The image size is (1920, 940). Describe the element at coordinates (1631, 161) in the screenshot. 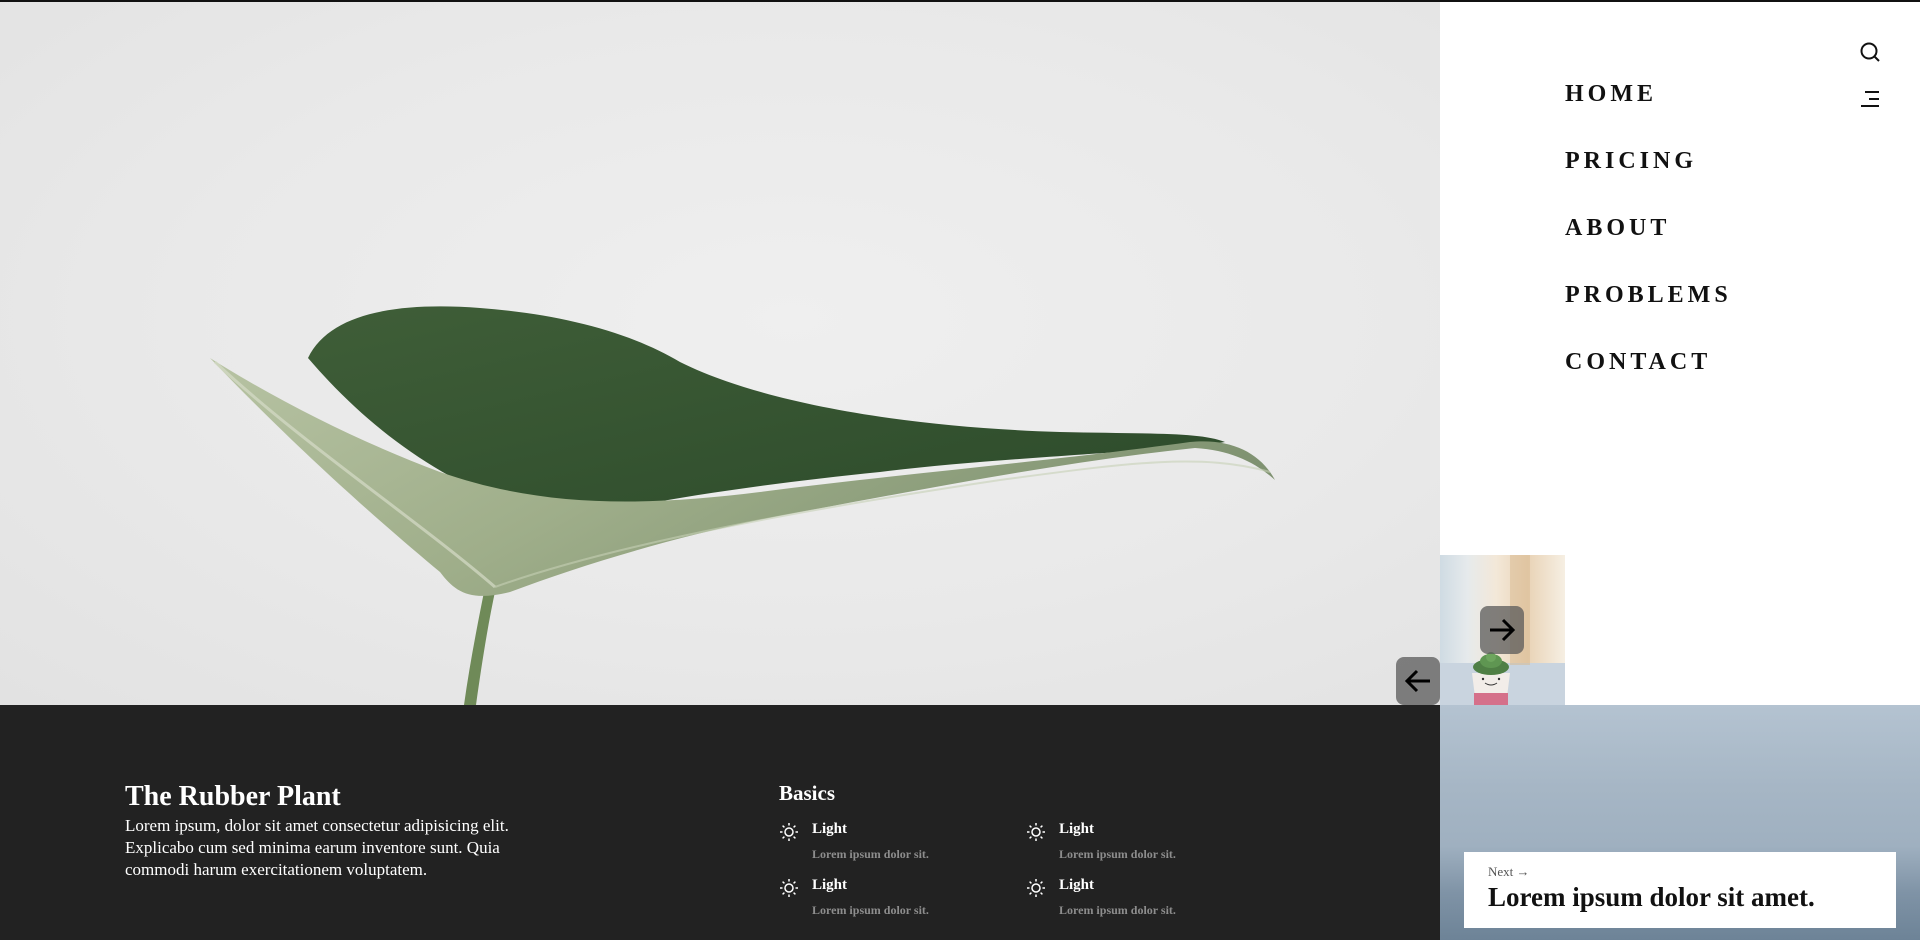

I see `nav-link-pricing: PRICING` at that location.